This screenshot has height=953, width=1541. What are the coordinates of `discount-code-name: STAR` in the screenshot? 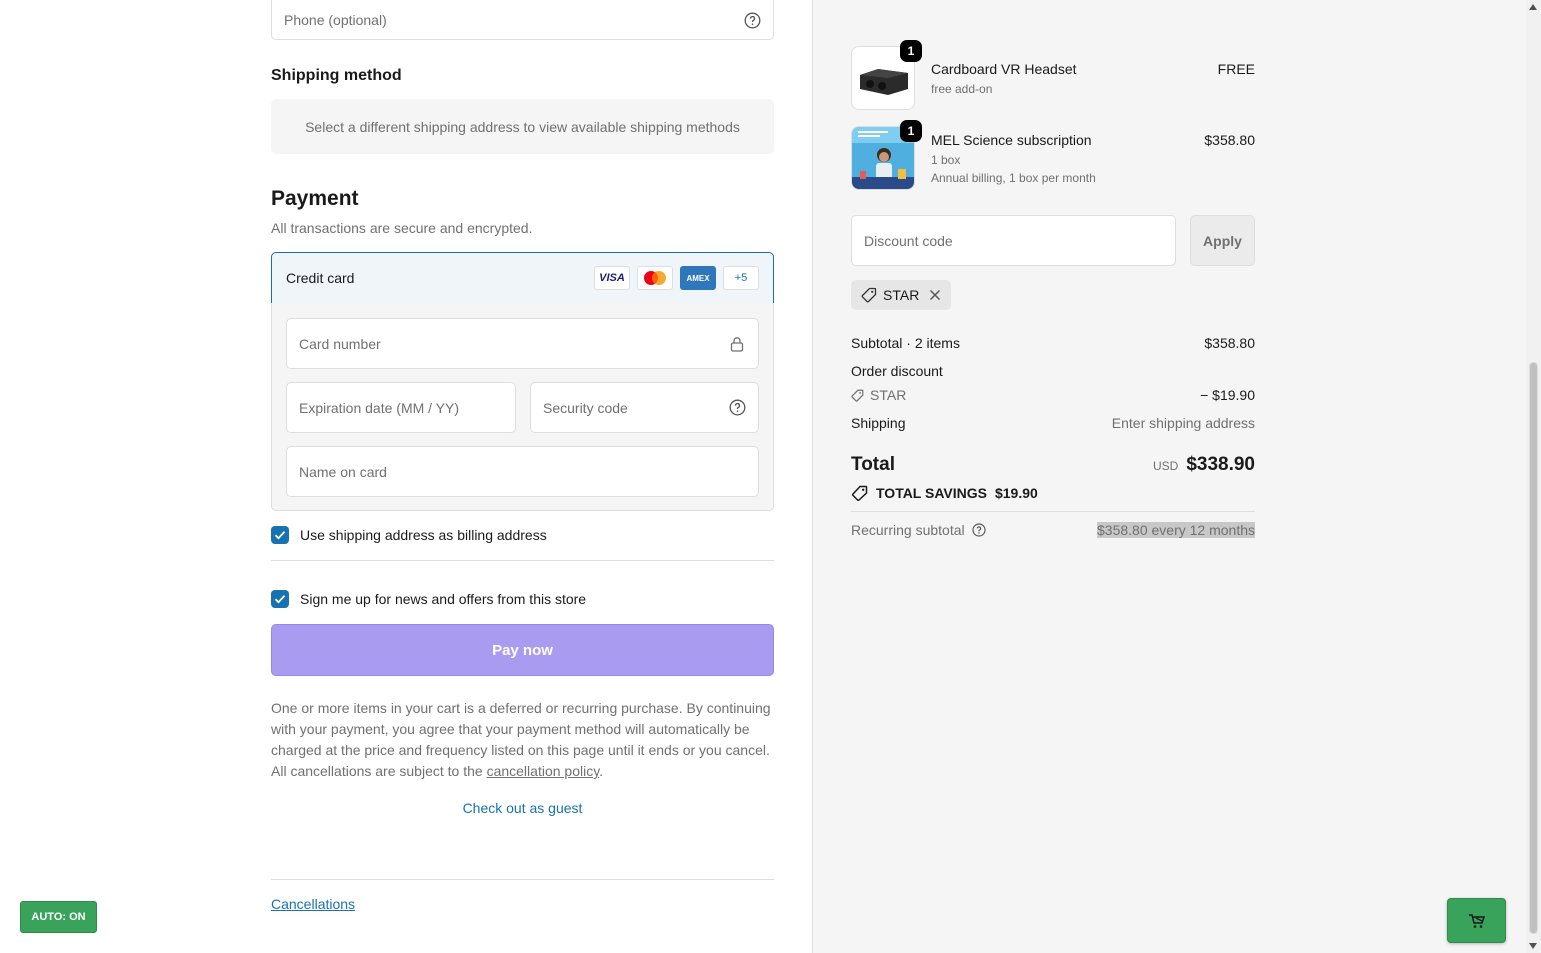 It's located at (888, 395).